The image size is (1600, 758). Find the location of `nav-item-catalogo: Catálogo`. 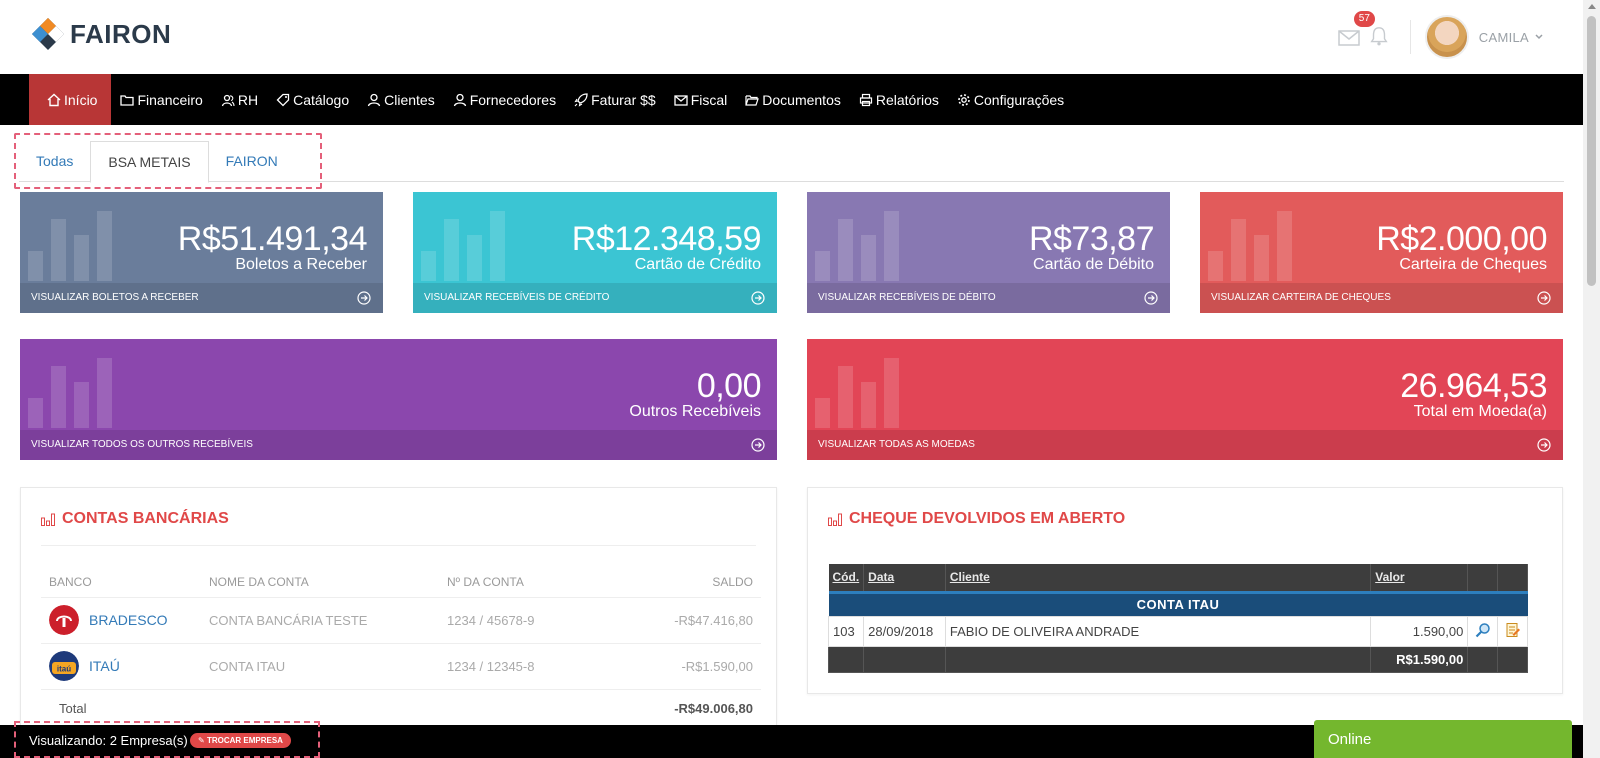

nav-item-catalogo: Catálogo is located at coordinates (312, 99).